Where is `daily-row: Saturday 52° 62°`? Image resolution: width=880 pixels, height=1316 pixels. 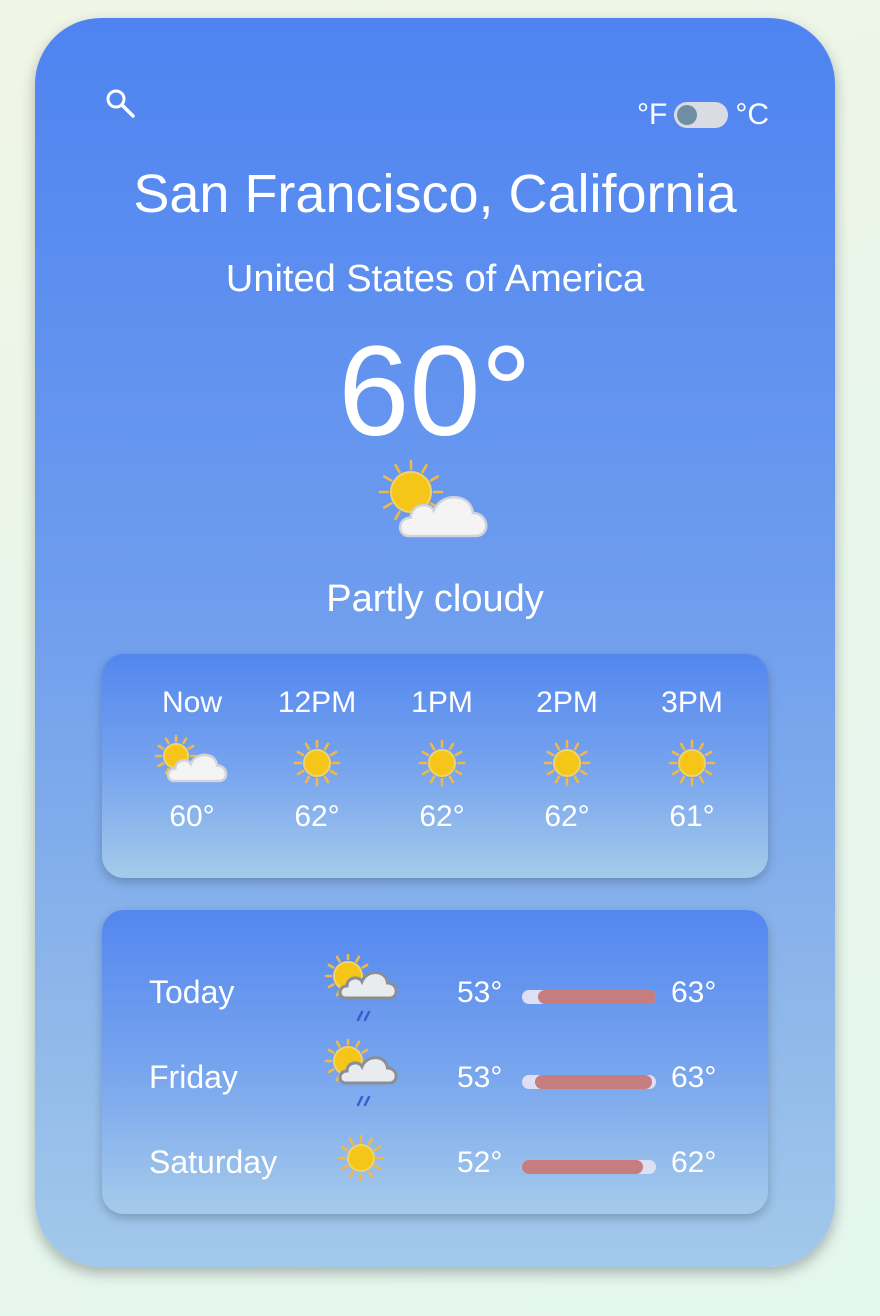 daily-row: Saturday 52° 62° is located at coordinates (435, 1164).